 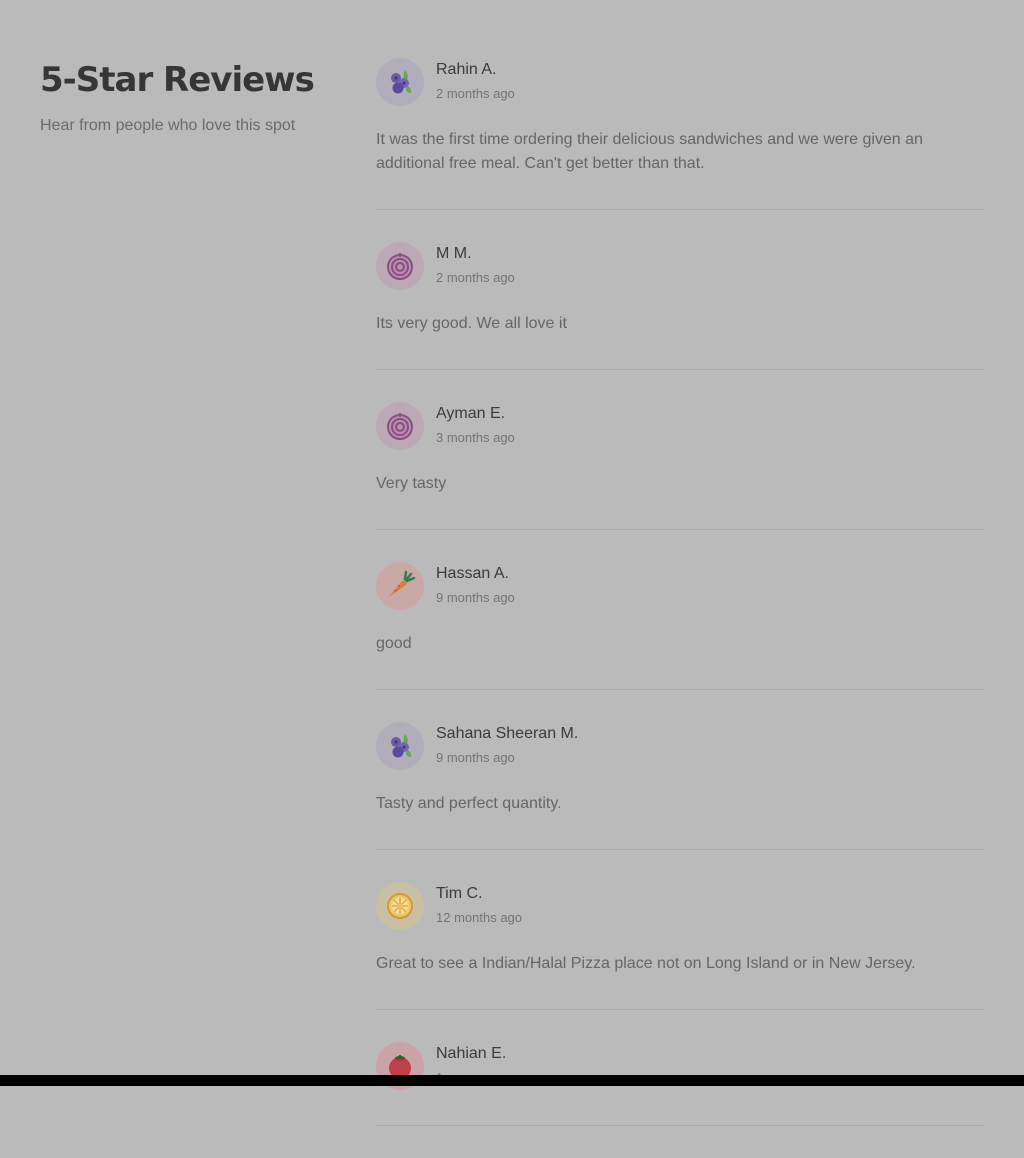 What do you see at coordinates (680, 427) in the screenshot?
I see `review-header: Ayman E. 3 months ago` at bounding box center [680, 427].